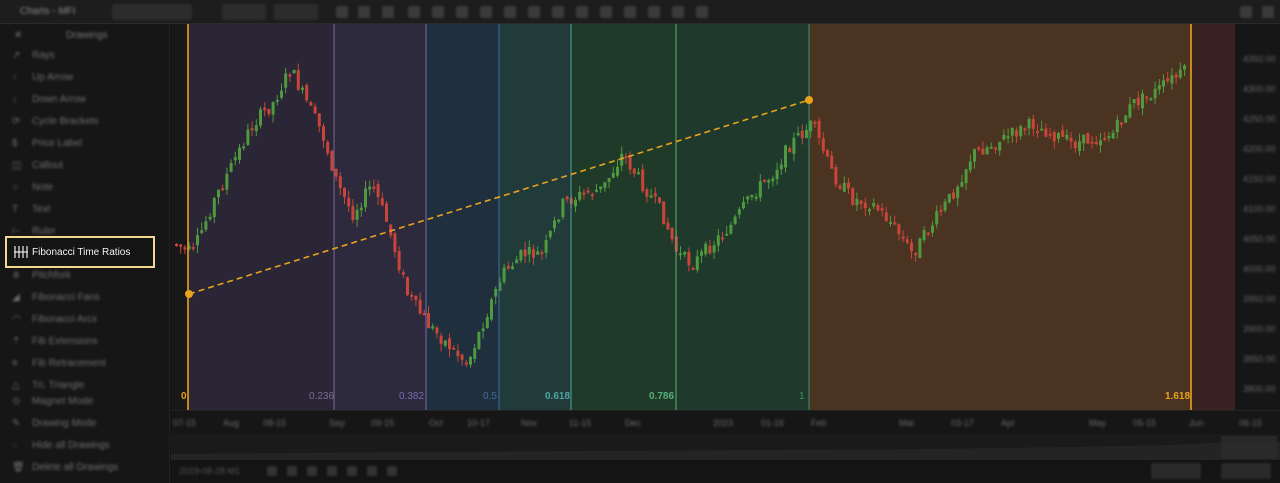 The height and width of the screenshot is (483, 1280). Describe the element at coordinates (15, 187) in the screenshot. I see `note-icon: ○` at that location.